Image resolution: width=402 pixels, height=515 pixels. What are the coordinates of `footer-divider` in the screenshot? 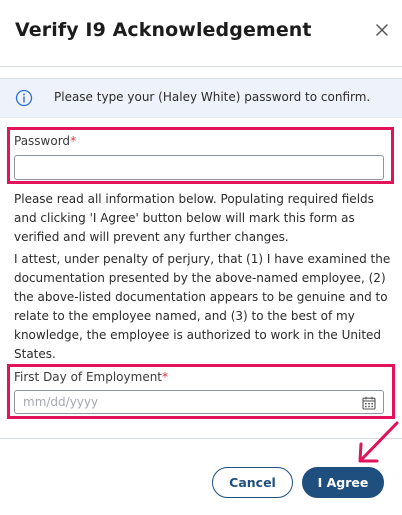 It's located at (201, 438).